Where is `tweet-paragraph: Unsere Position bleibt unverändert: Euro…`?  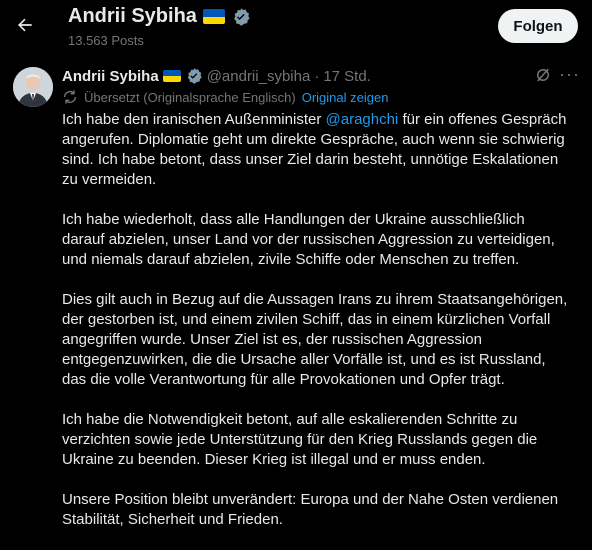 tweet-paragraph: Unsere Position bleibt unverändert: Euro… is located at coordinates (310, 509).